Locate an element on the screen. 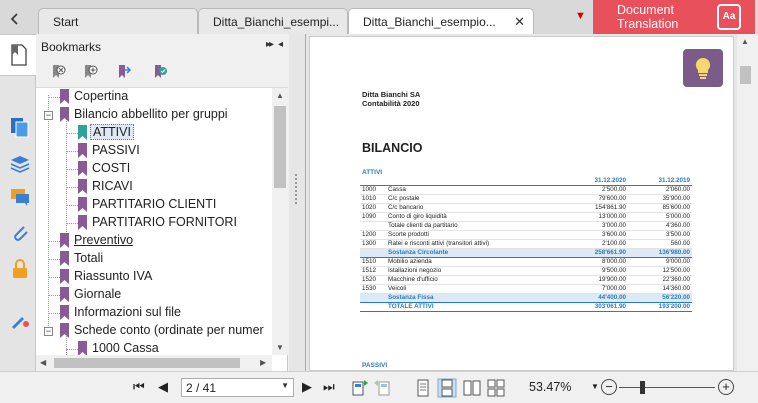 This screenshot has height=403, width=758. security-icon is located at coordinates (20, 269).